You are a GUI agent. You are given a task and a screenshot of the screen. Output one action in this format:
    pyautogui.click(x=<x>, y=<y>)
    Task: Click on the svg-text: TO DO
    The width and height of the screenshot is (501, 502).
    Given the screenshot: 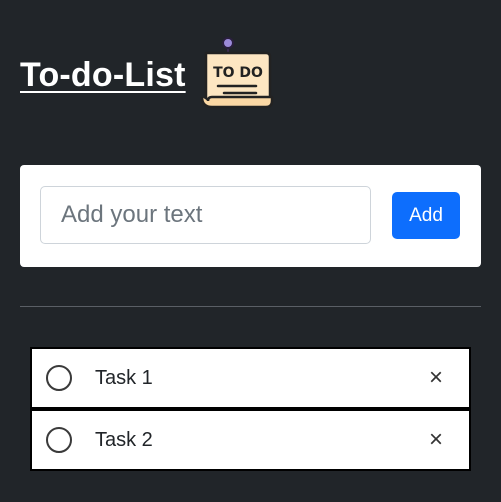 What is the action you would take?
    pyautogui.click(x=238, y=73)
    